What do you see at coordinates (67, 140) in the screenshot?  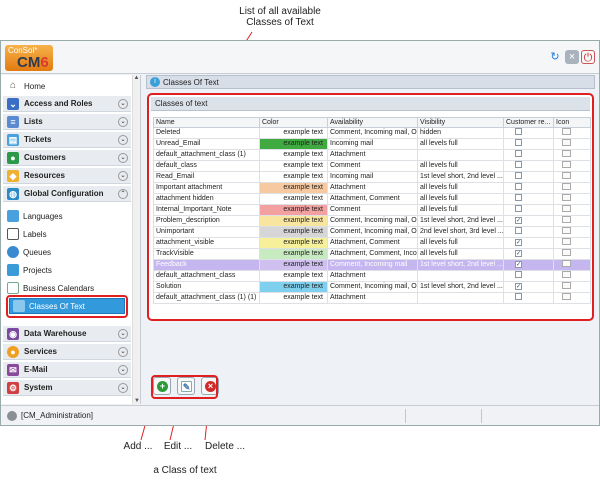 I see `sidebar-item-tickets: ▤ Tickets ⌄` at bounding box center [67, 140].